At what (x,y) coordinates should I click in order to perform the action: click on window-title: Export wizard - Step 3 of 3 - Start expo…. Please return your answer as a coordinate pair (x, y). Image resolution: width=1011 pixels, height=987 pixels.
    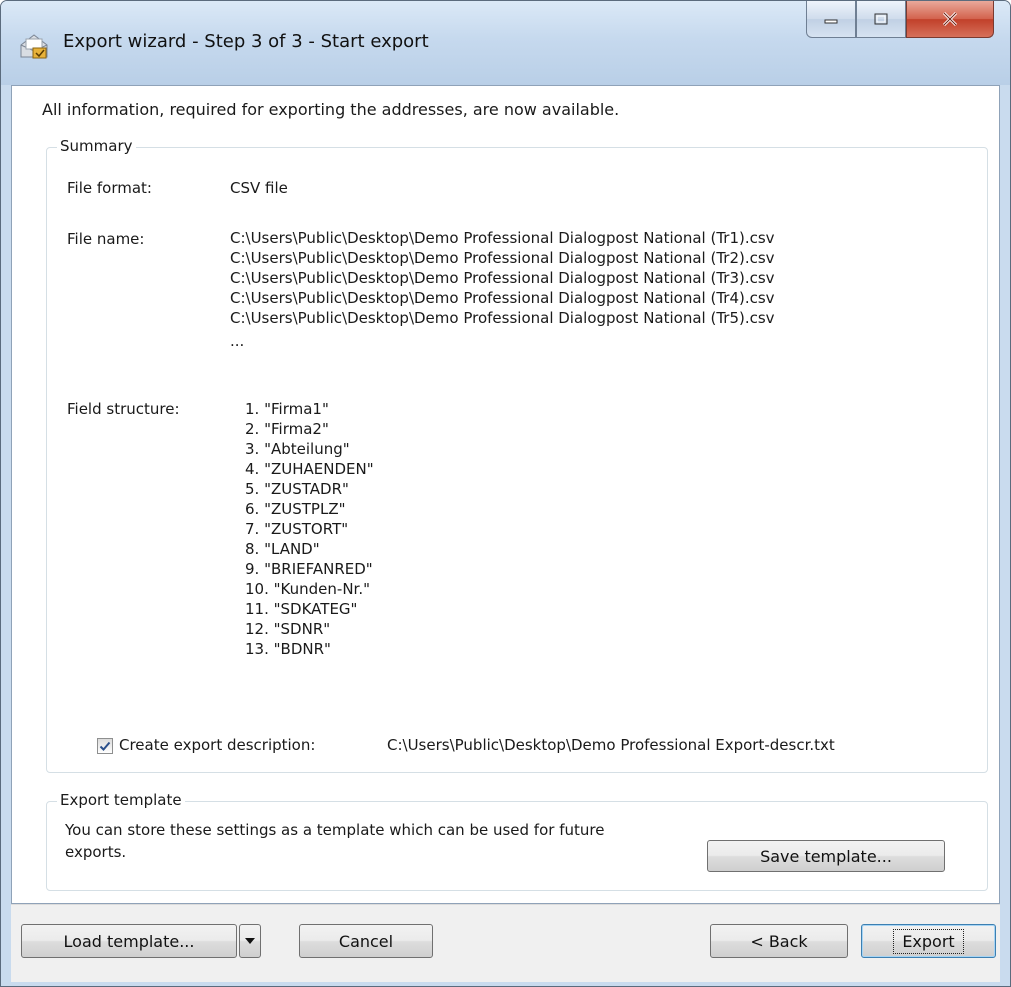
    Looking at the image, I should click on (246, 41).